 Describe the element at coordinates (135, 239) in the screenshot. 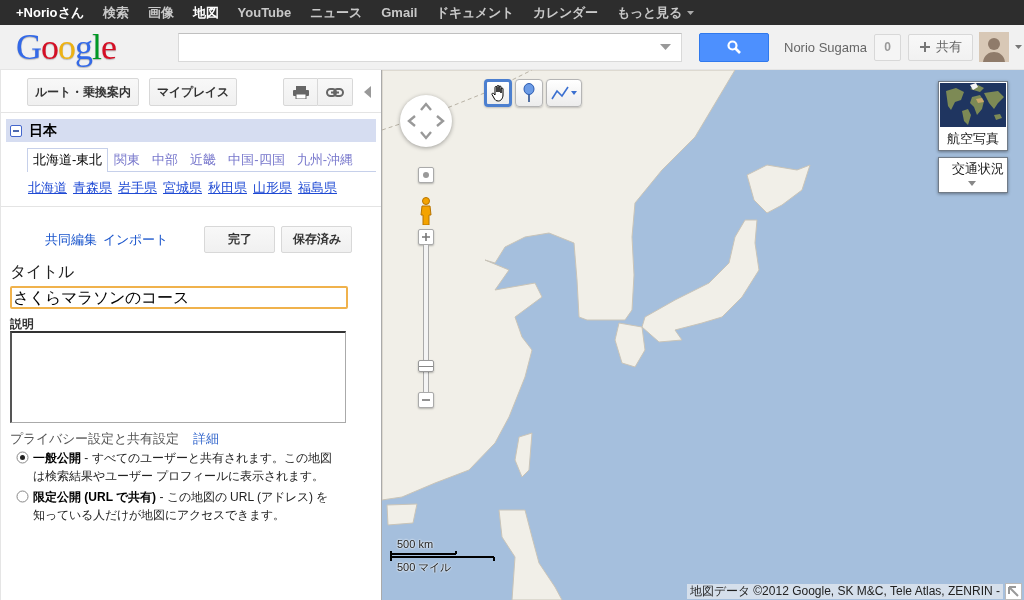

I see `text-link: インポート` at that location.